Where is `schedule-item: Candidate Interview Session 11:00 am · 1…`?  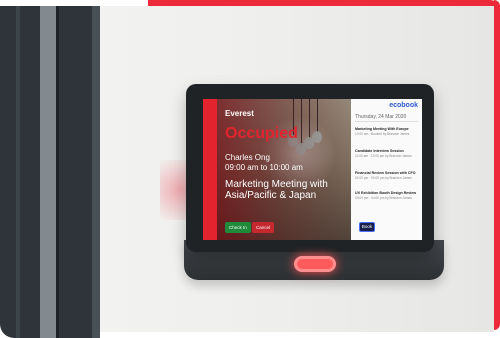 schedule-item: Candidate Interview Session 11:00 am · 1… is located at coordinates (386, 153).